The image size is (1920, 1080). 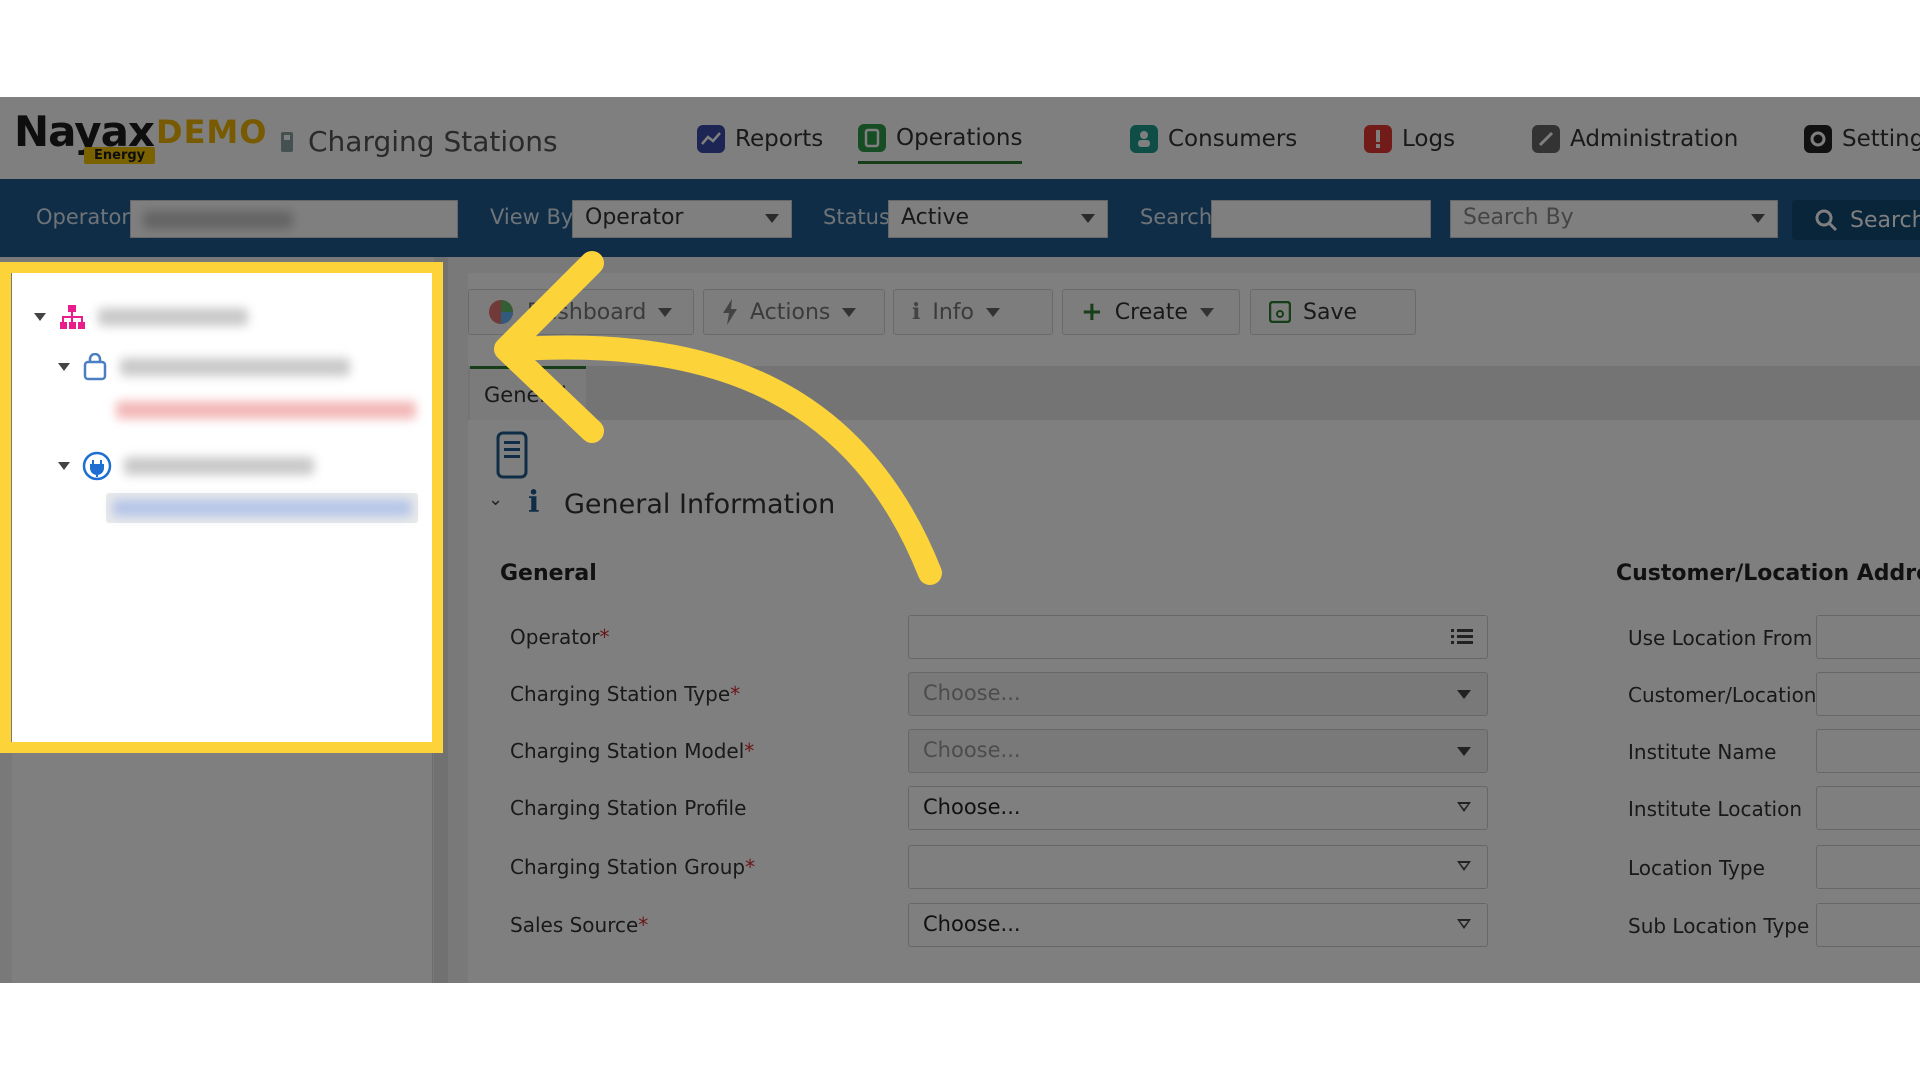 I want to click on field-label: Operator*, so click(x=560, y=637).